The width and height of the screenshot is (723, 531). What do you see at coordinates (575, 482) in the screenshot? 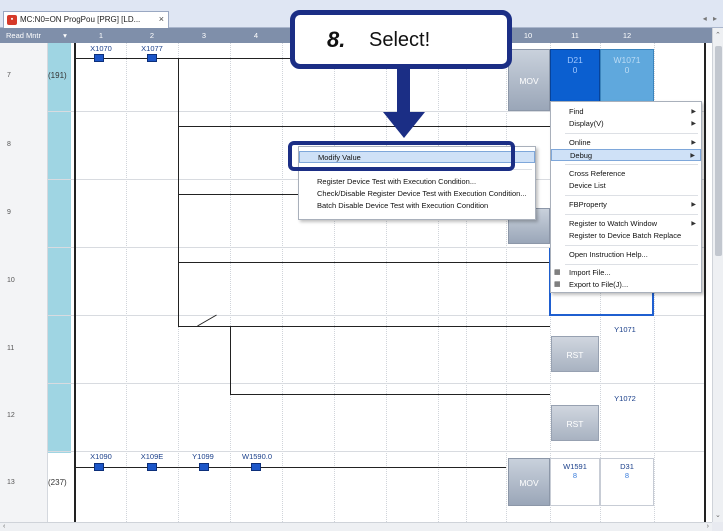
I see `operand-w1591: W1591 8` at bounding box center [575, 482].